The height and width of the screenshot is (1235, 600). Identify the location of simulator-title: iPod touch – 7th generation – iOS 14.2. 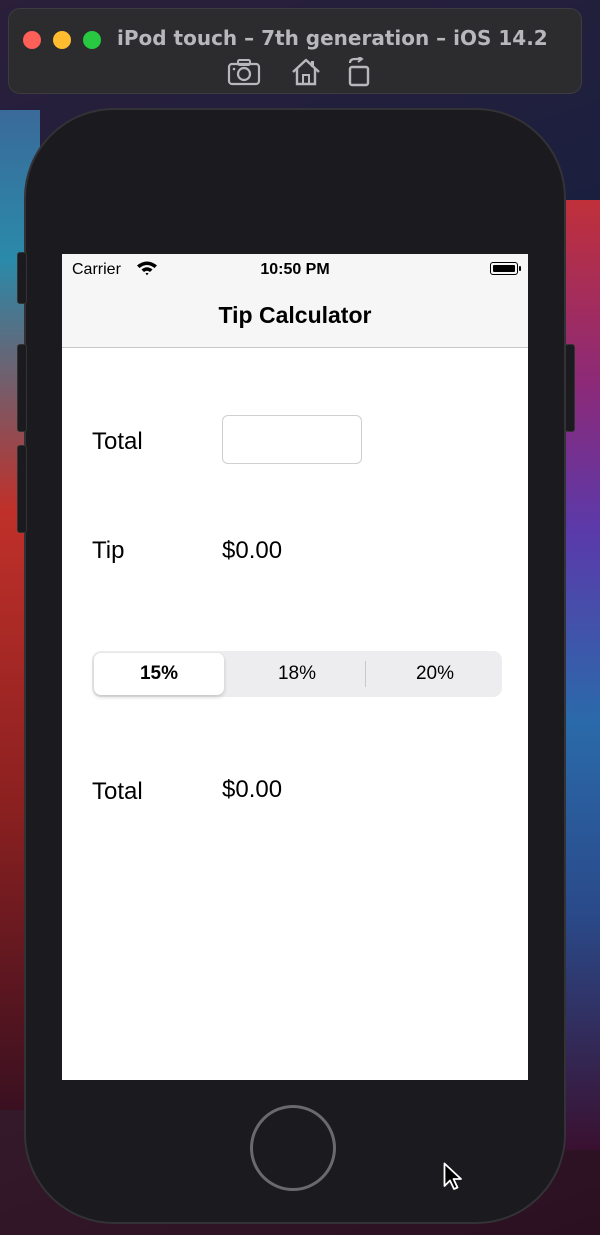
(332, 38).